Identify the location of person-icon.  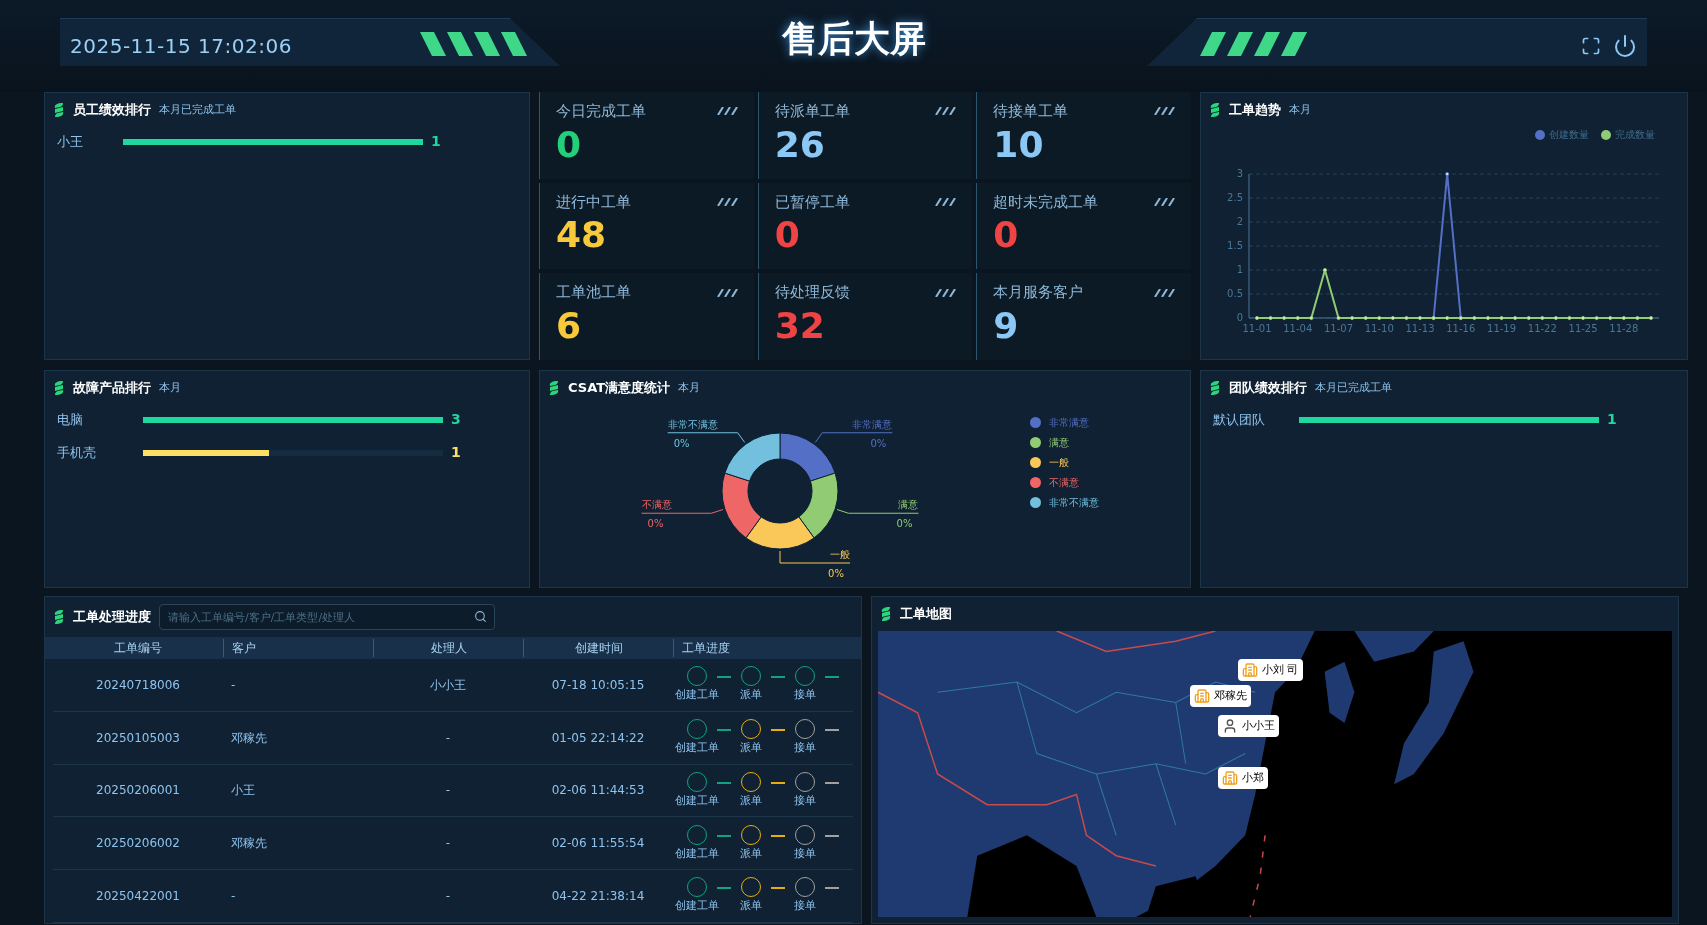
(1230, 726).